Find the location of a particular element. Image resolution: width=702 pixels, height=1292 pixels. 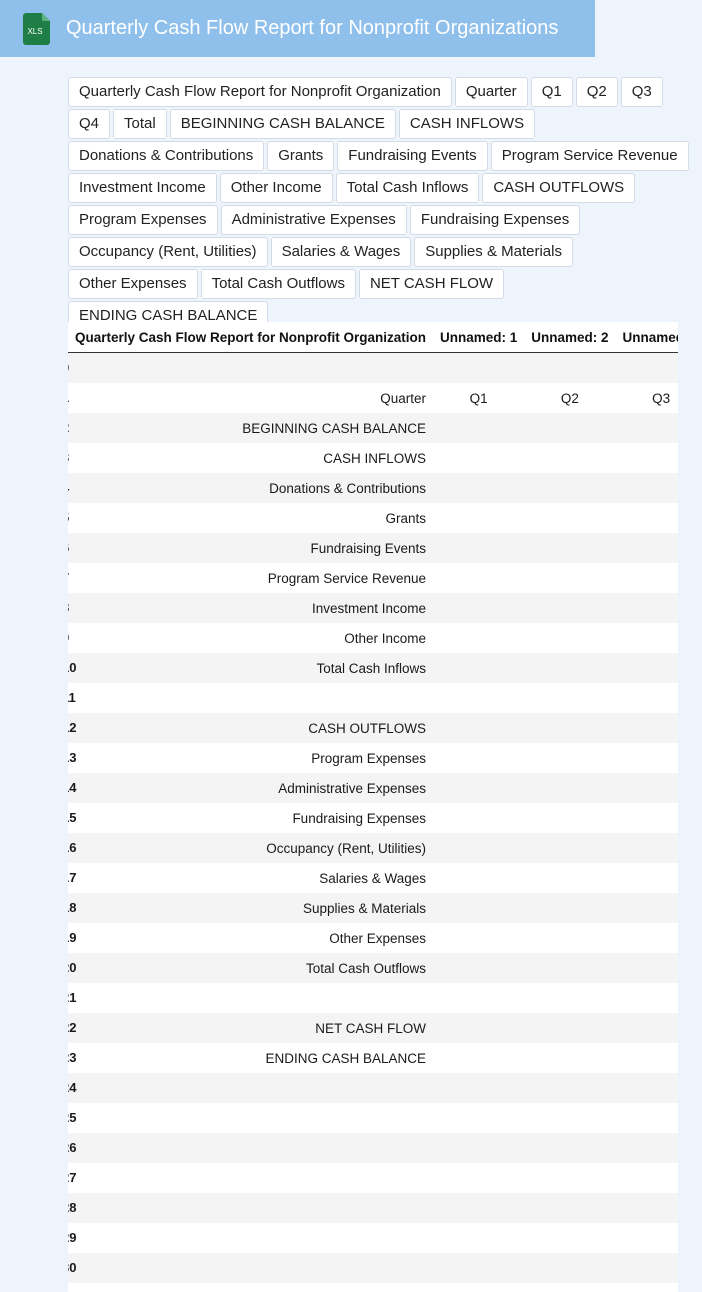

row-index: 15 is located at coordinates (72, 817).